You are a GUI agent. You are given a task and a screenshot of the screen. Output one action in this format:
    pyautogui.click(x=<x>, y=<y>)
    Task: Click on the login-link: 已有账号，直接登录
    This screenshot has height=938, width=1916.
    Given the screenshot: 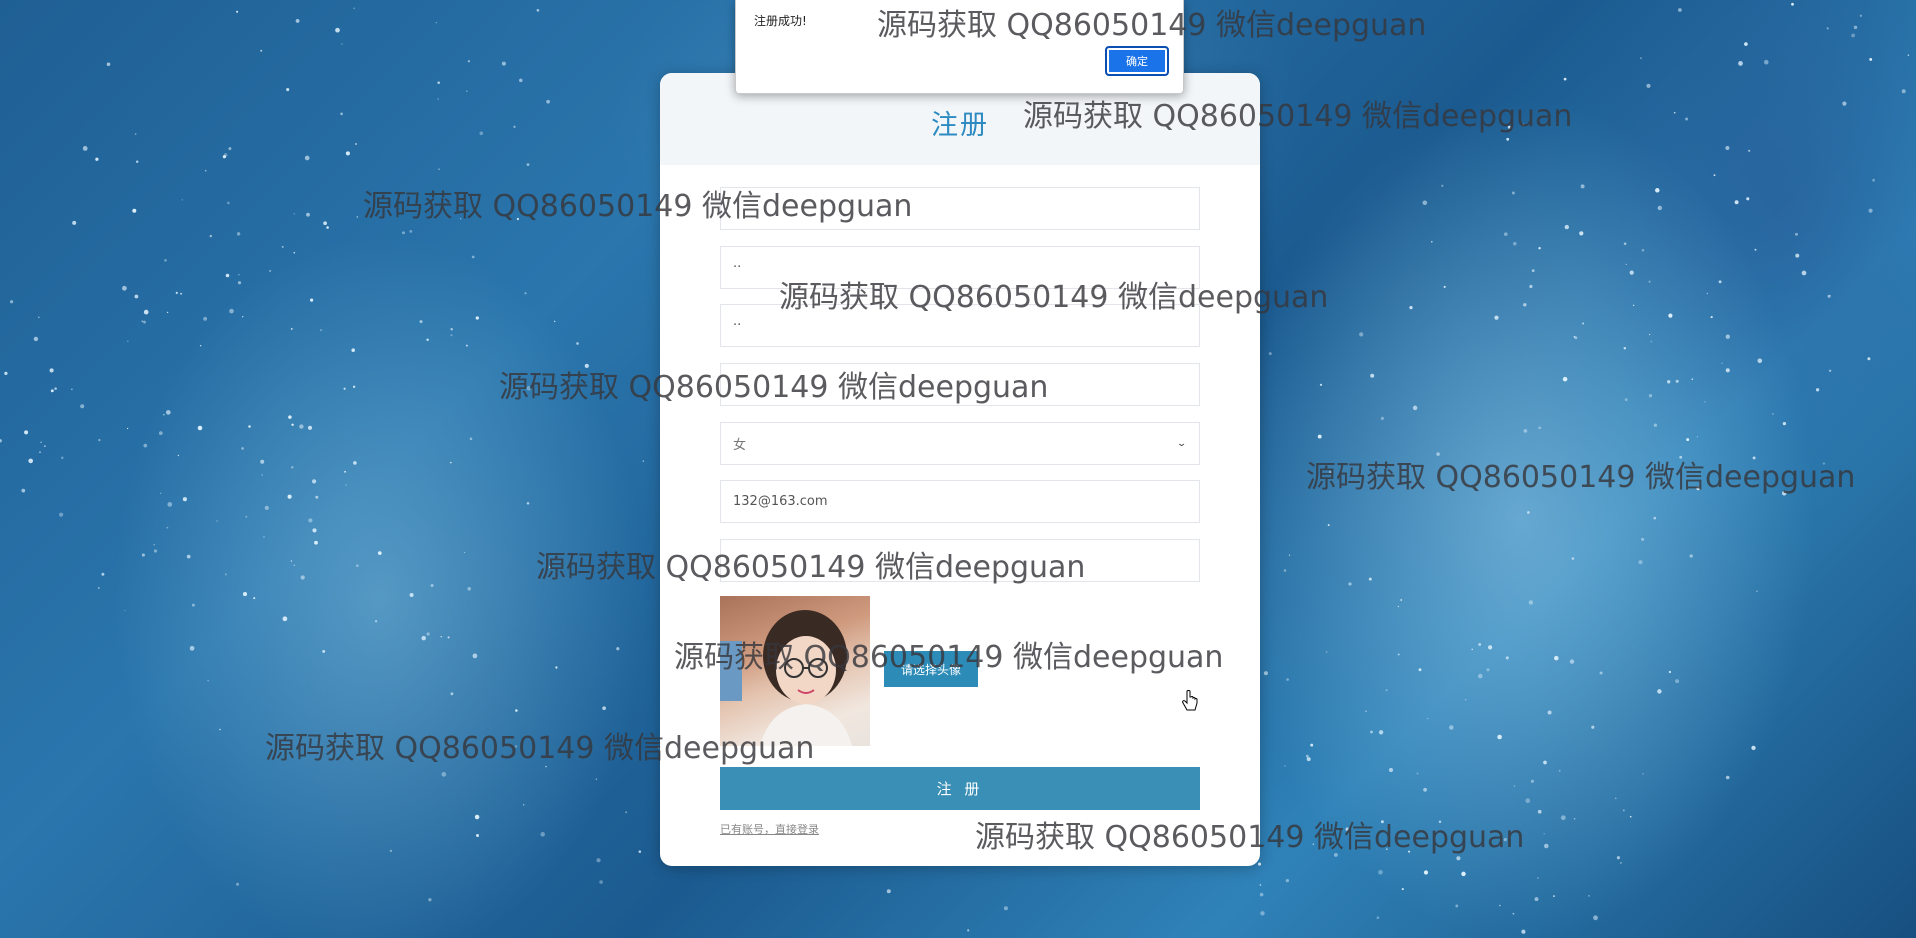 What is the action you would take?
    pyautogui.click(x=769, y=829)
    